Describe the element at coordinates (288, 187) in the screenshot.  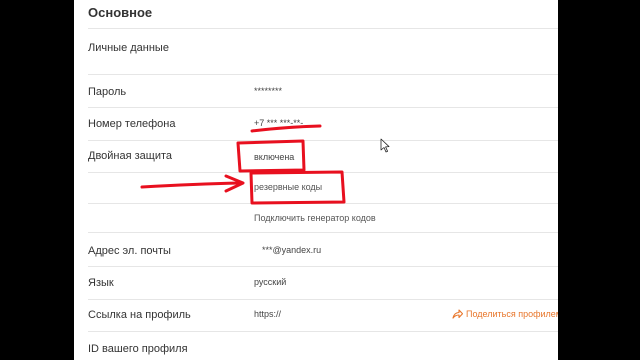
I see `backup-codes-link: резервные коды` at that location.